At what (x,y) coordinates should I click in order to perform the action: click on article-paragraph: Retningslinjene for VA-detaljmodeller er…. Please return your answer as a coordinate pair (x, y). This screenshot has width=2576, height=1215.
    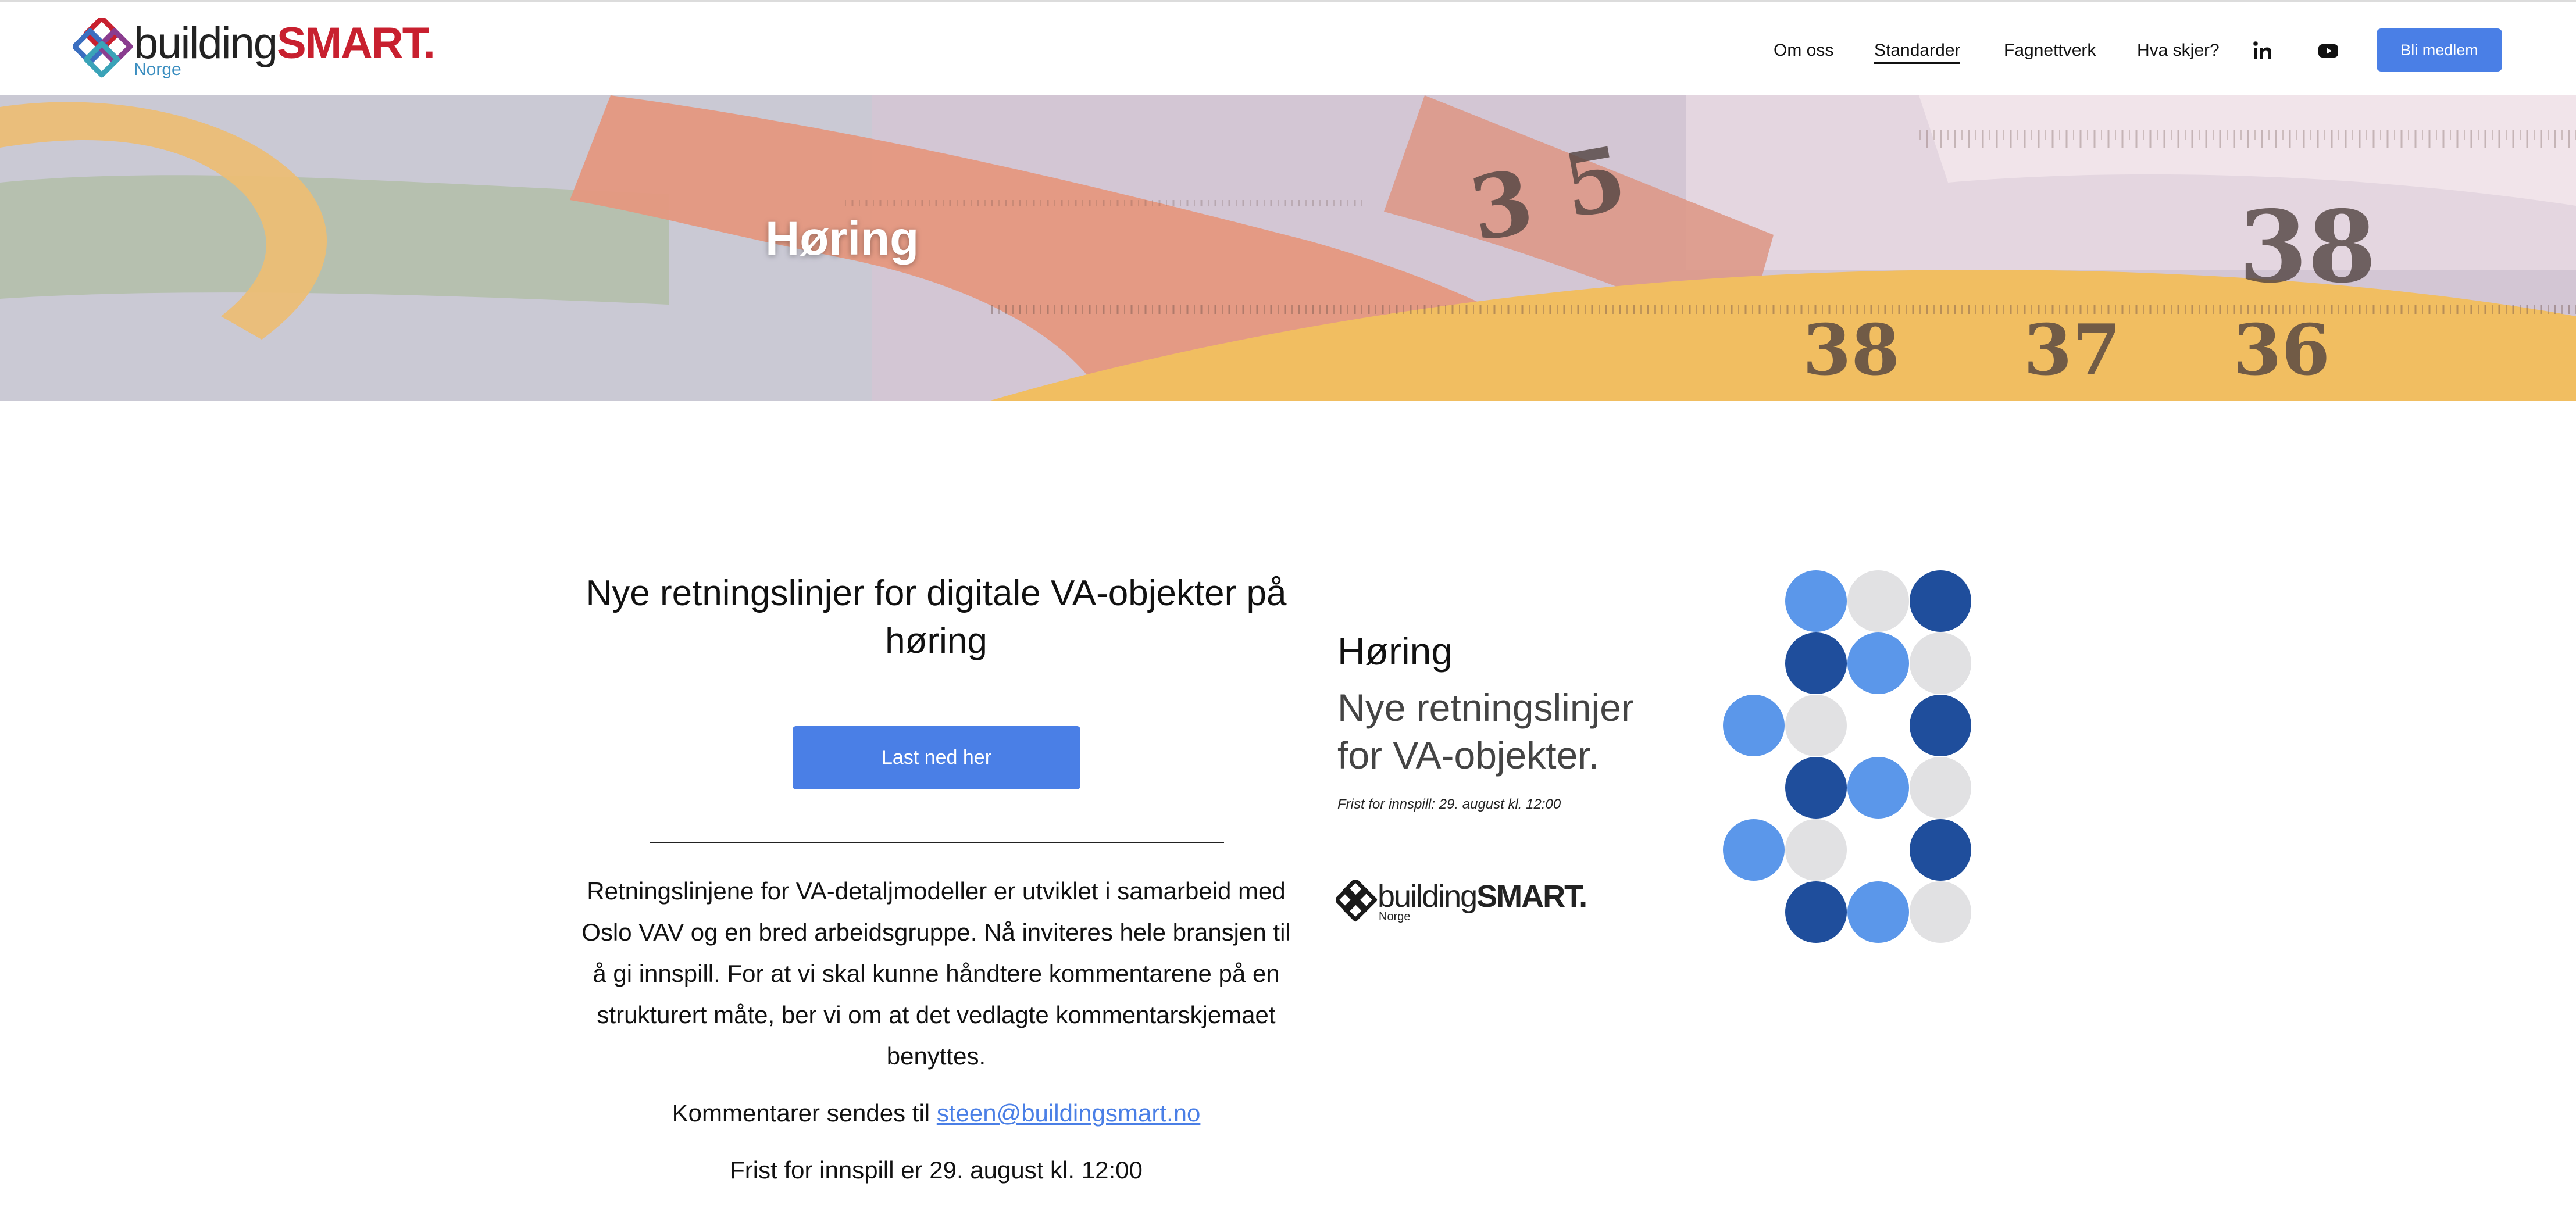
    Looking at the image, I should click on (936, 973).